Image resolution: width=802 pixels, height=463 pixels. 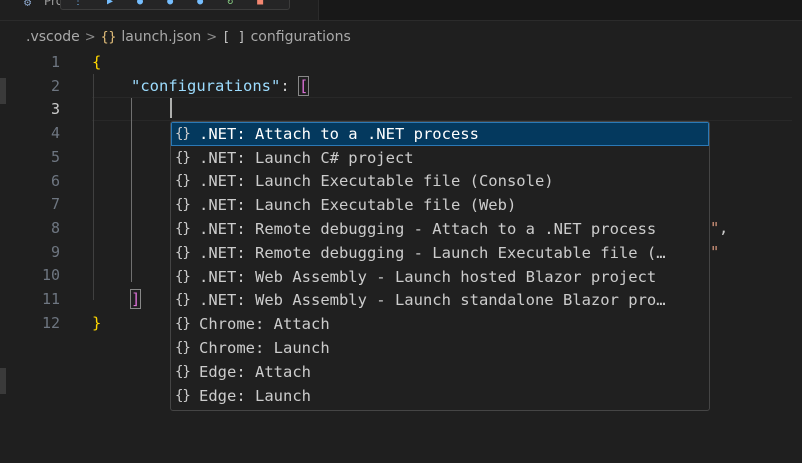 I want to click on code-text: "configurations": [, so click(x=220, y=86).